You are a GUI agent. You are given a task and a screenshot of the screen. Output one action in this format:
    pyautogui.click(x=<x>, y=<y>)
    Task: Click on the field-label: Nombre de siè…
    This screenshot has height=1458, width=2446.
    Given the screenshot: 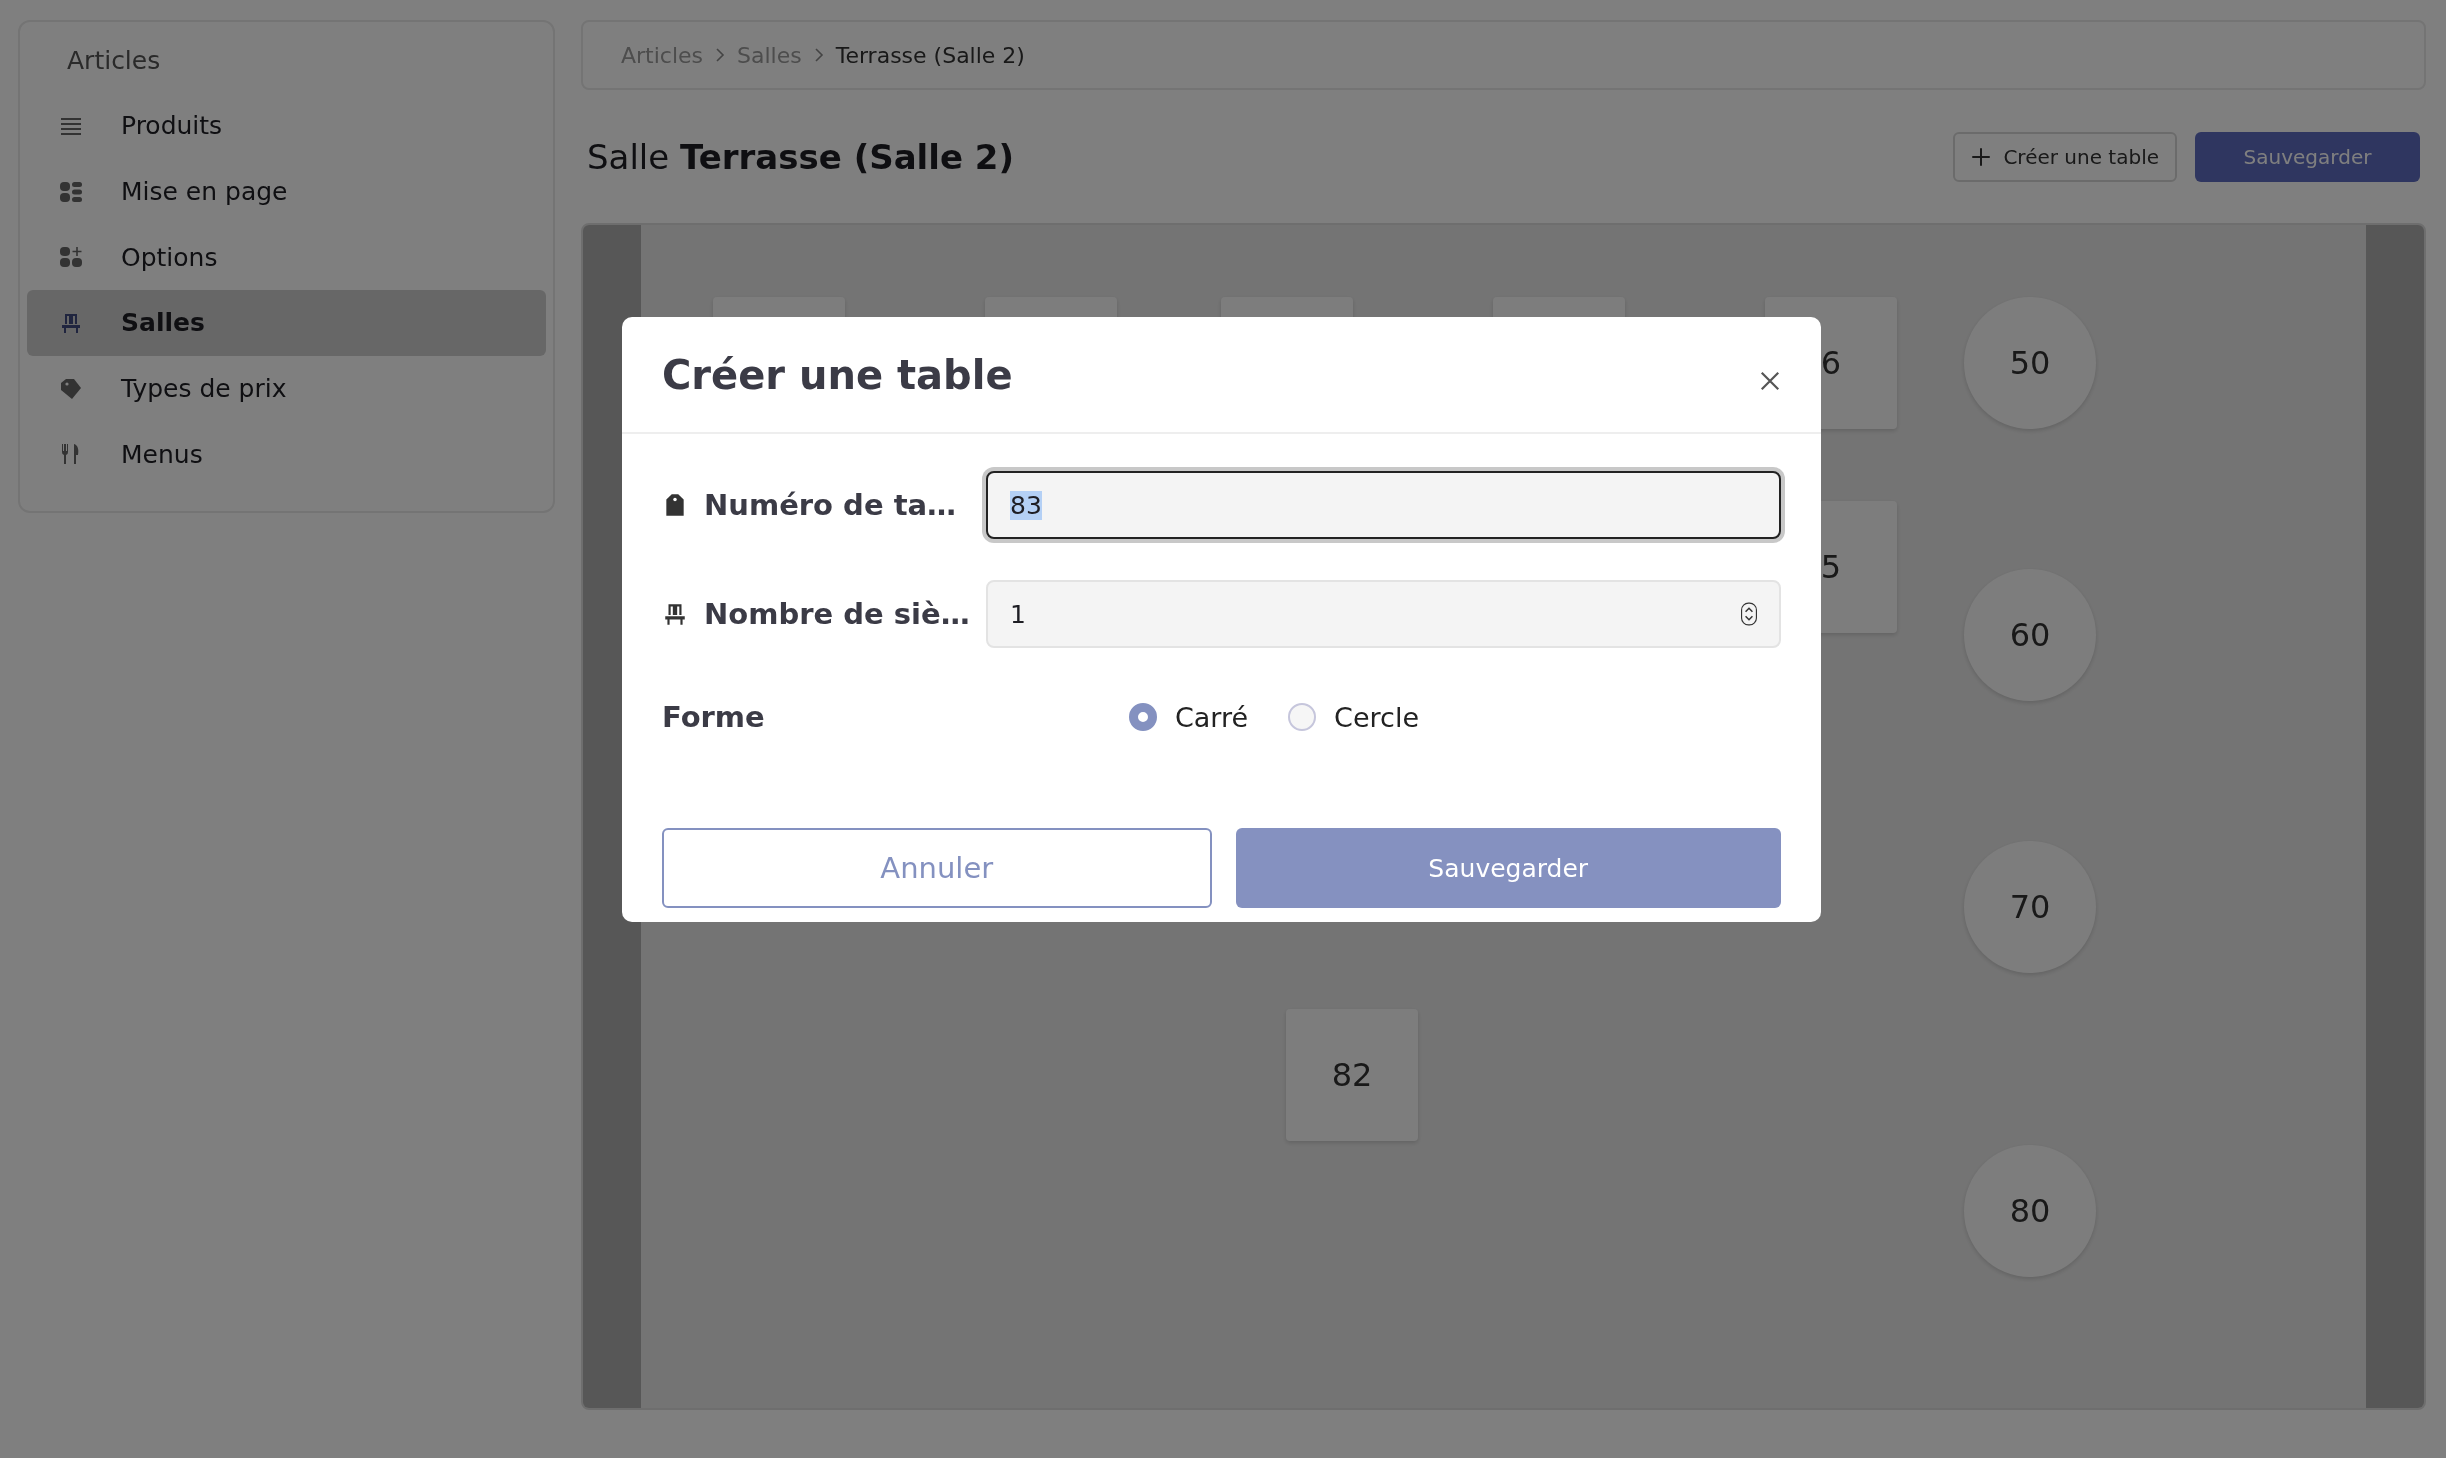 What is the action you would take?
    pyautogui.click(x=837, y=614)
    